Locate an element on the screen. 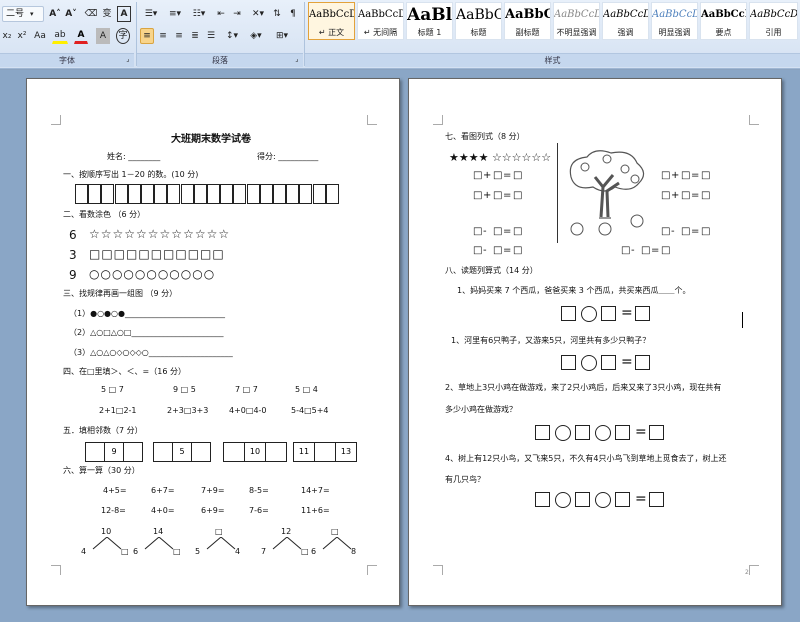 Image resolution: width=800 pixels, height=622 pixels. phonetic-guide-button: 变 is located at coordinates (107, 14).